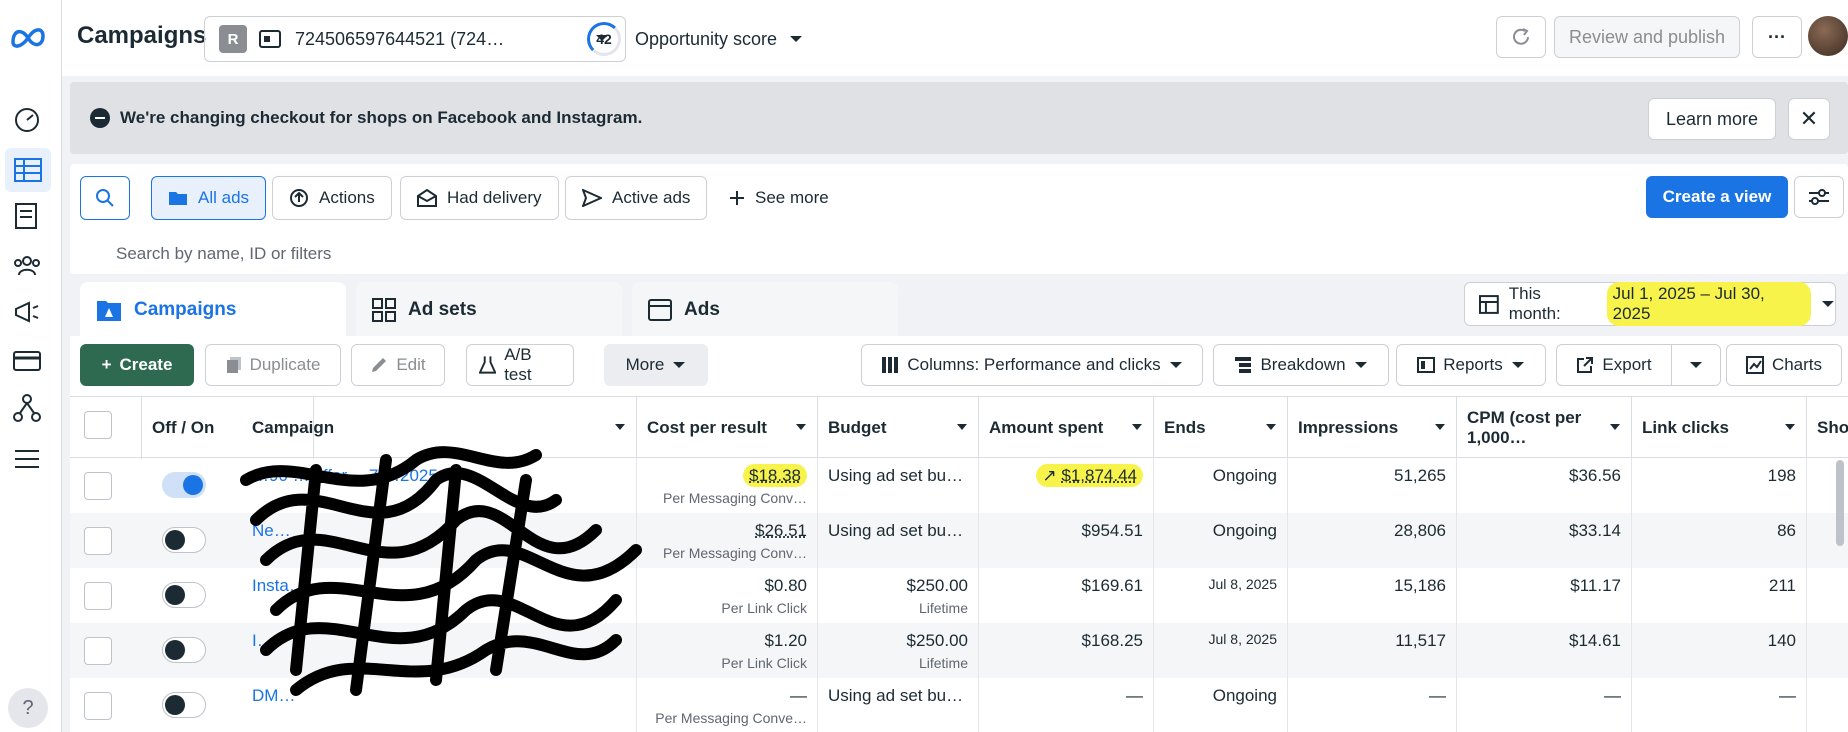 This screenshot has width=1848, height=732. Describe the element at coordinates (1372, 705) in the screenshot. I see `impressions-cell: —` at that location.